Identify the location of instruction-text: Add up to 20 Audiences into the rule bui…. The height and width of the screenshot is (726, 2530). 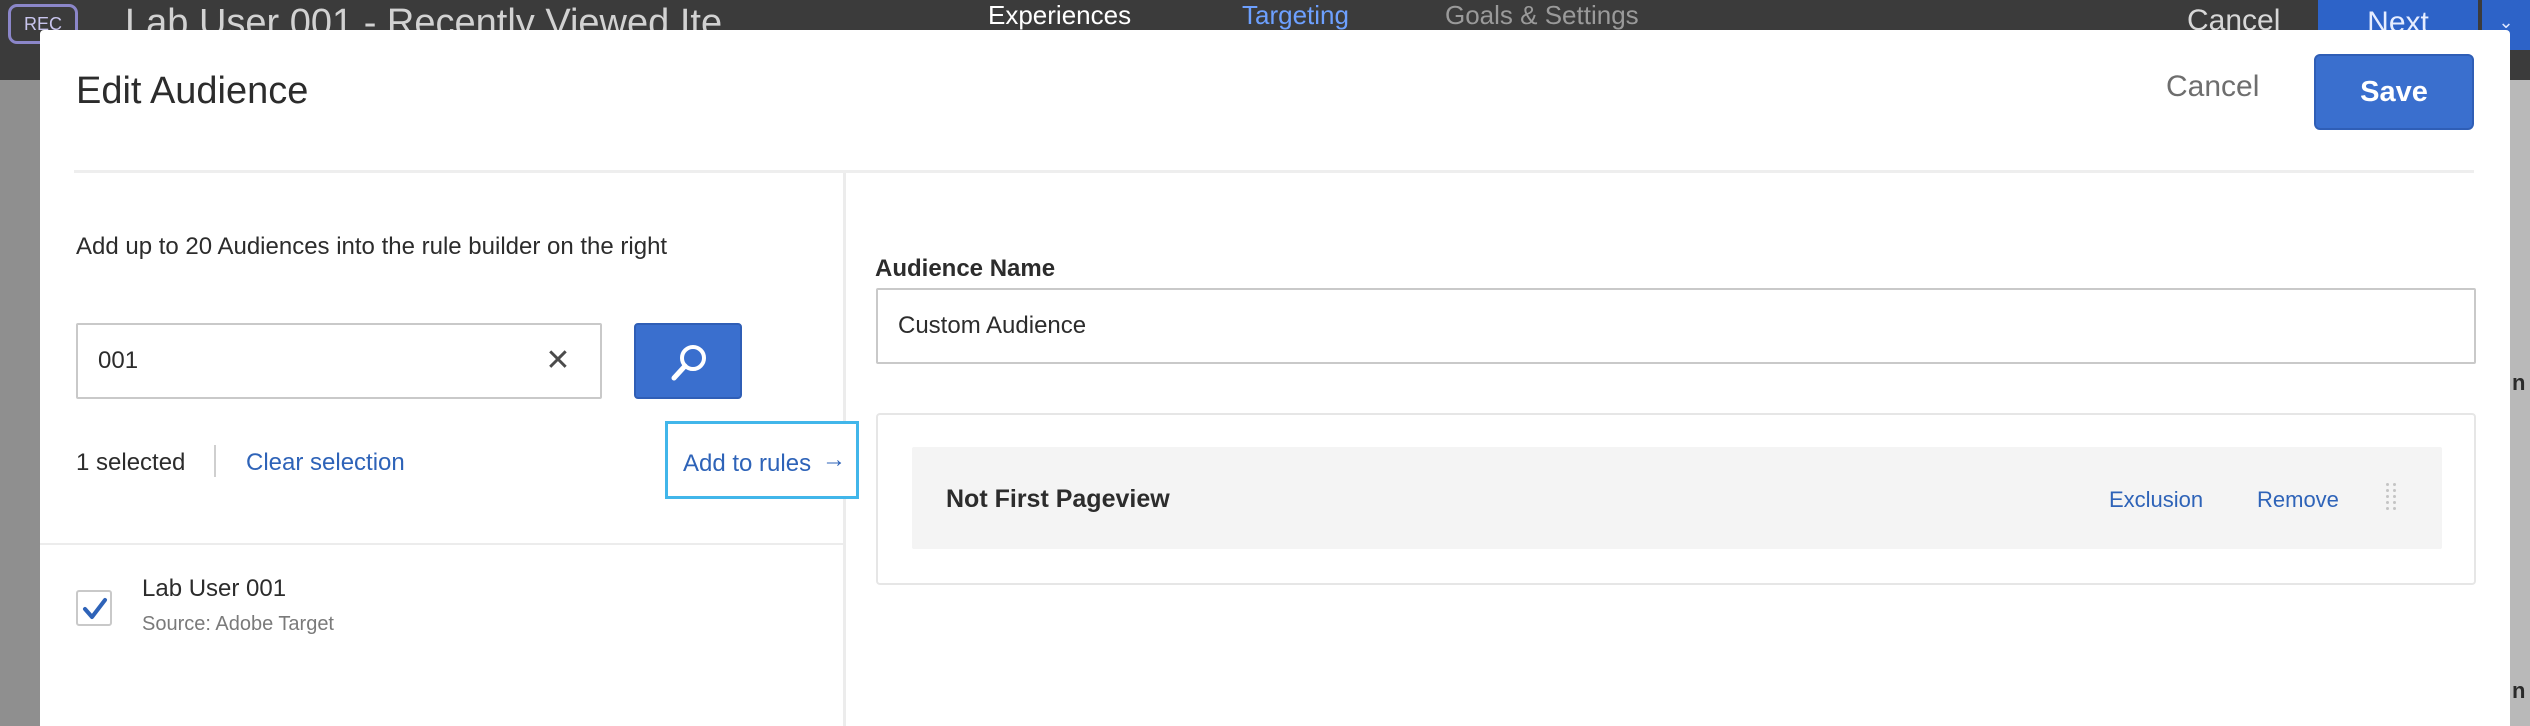
(372, 246).